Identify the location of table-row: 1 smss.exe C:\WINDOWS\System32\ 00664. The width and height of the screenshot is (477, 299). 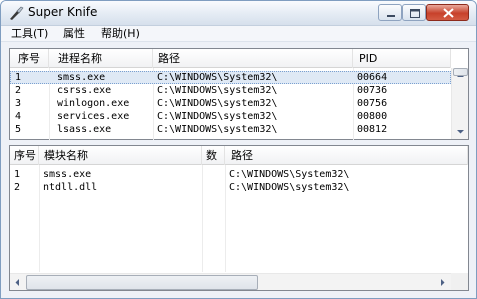
(230, 77).